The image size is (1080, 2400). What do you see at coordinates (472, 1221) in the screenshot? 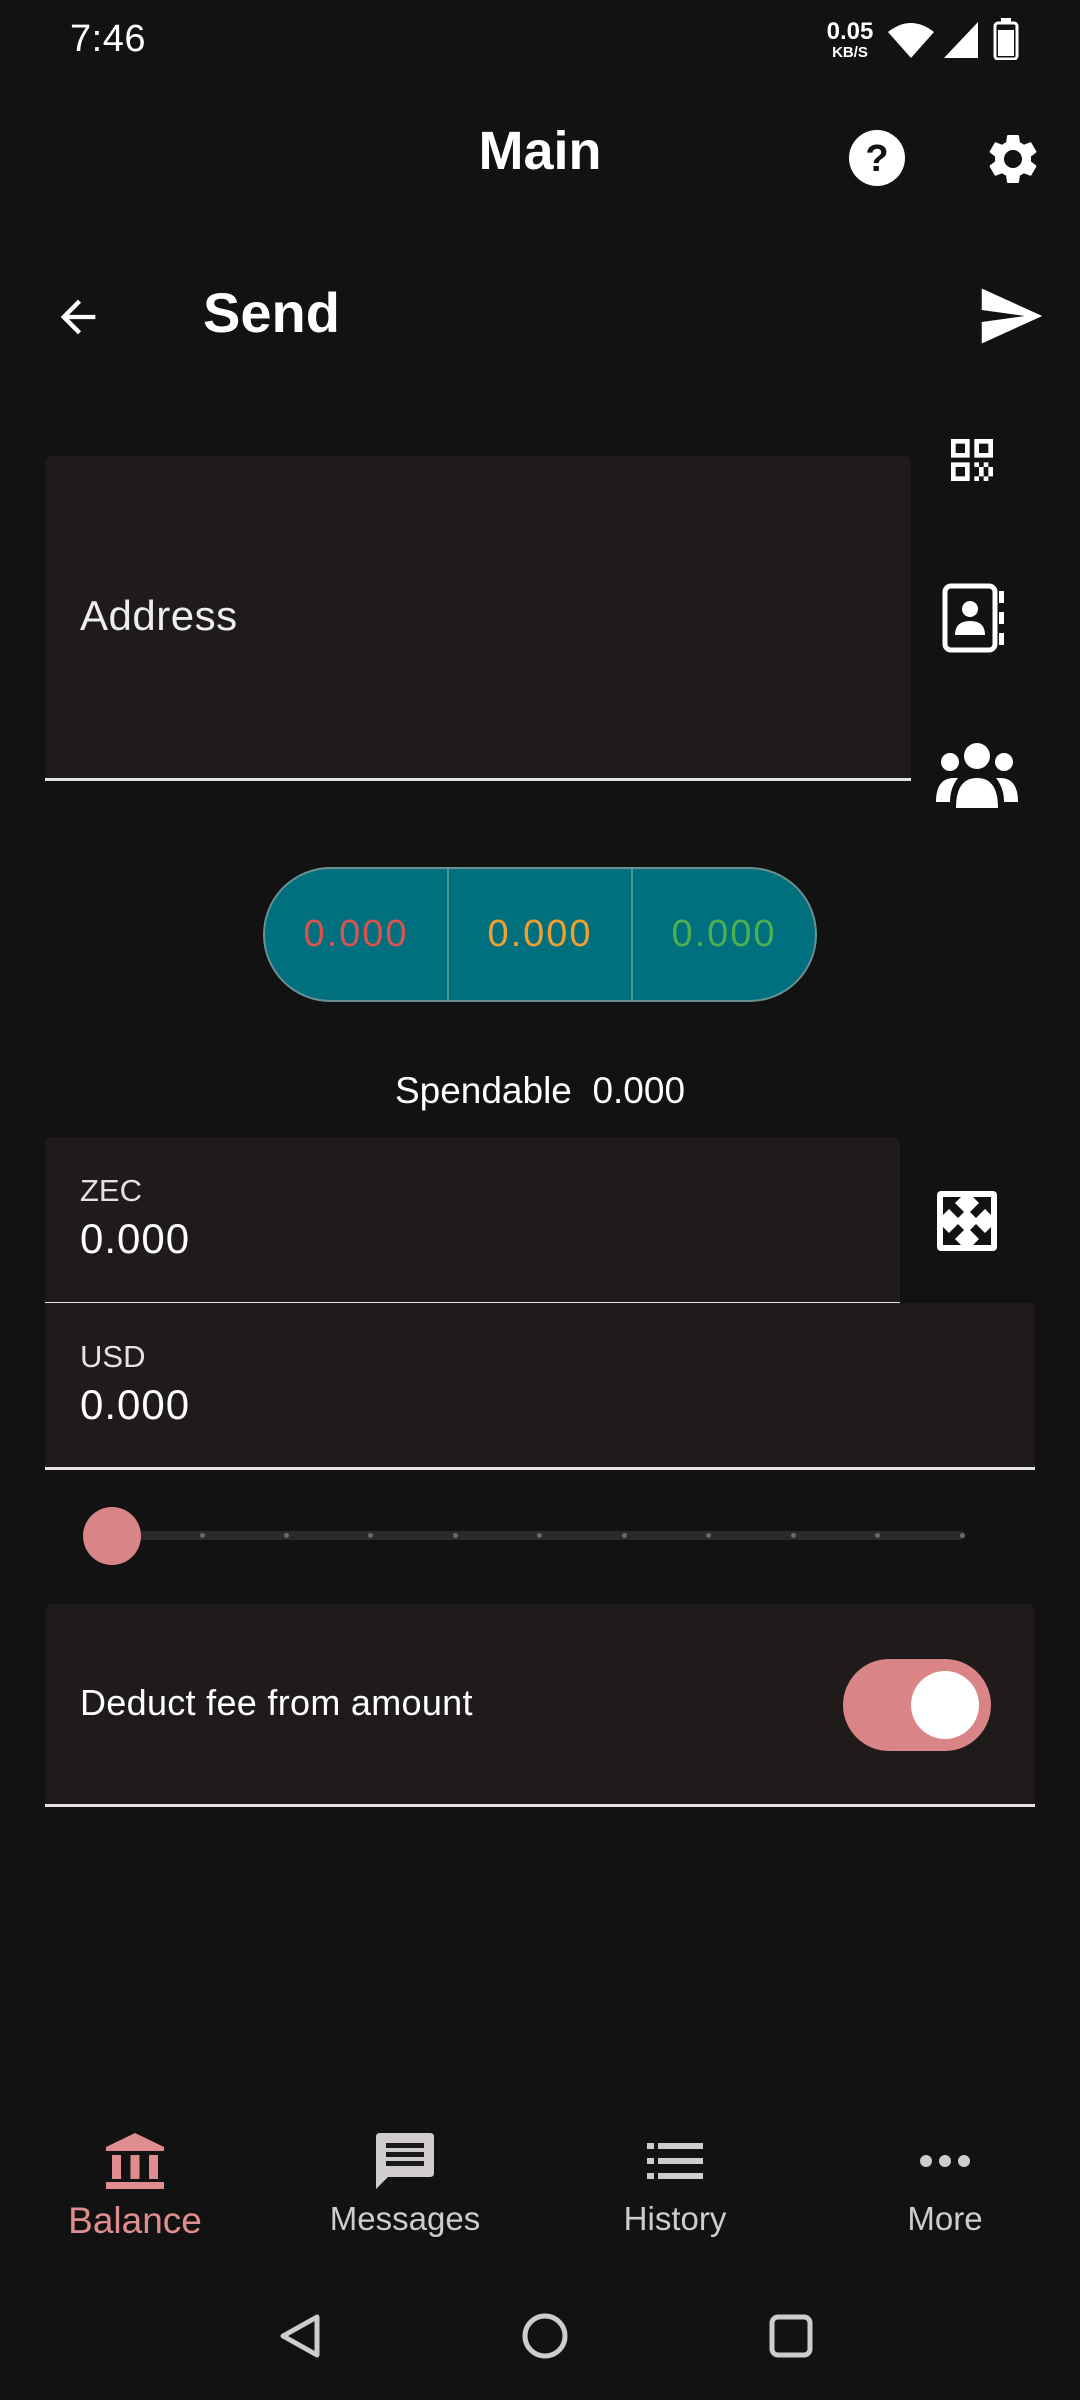
I see `zec-amount-field: ZEC 0.000` at bounding box center [472, 1221].